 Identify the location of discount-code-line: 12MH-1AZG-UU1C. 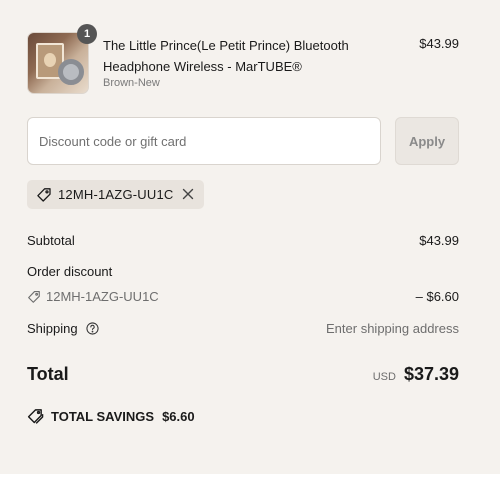
(93, 296).